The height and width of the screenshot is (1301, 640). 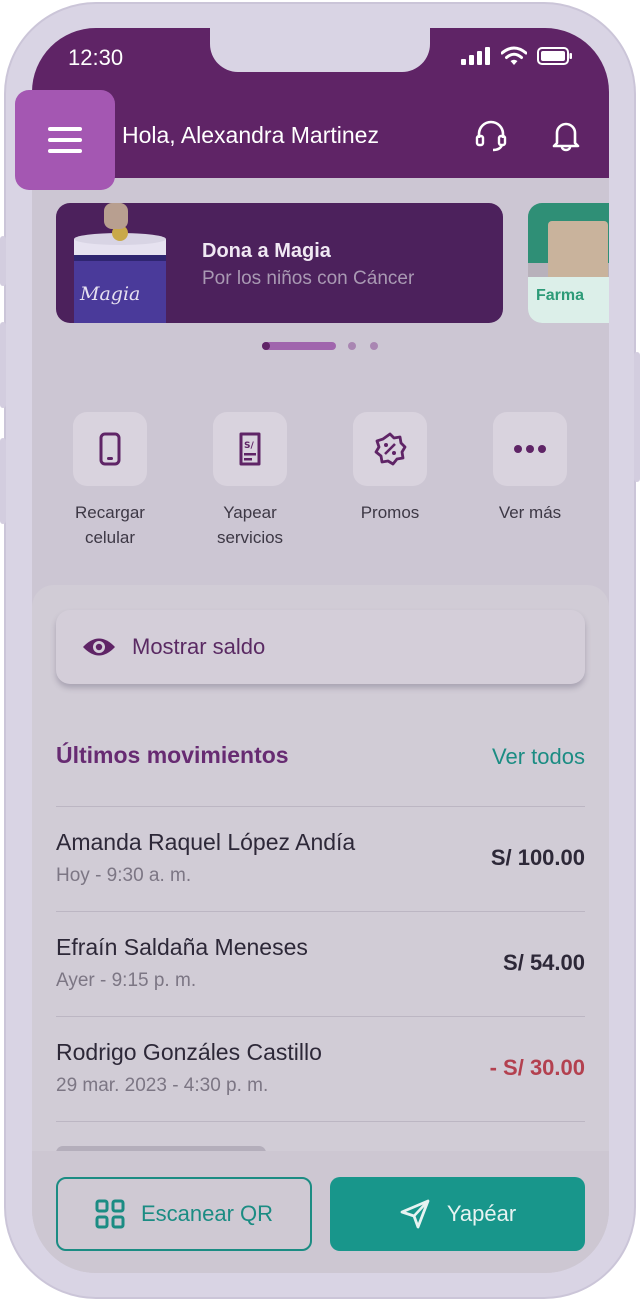 I want to click on banner-subtitle: Por los niños con Cáncer, so click(x=308, y=278).